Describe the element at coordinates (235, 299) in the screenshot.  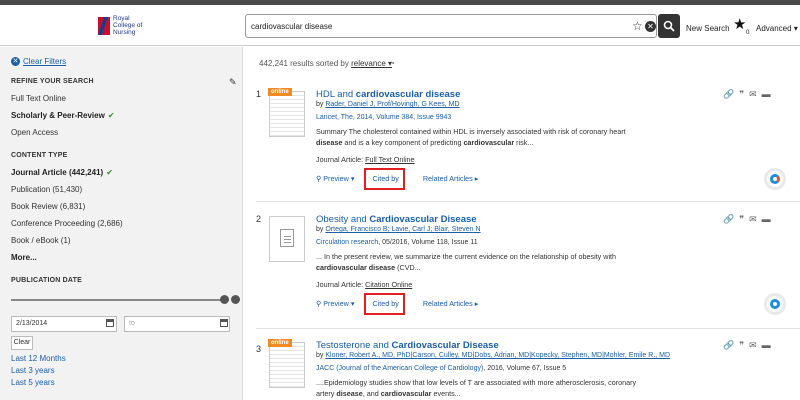
I see `date-slider-handle-end` at that location.